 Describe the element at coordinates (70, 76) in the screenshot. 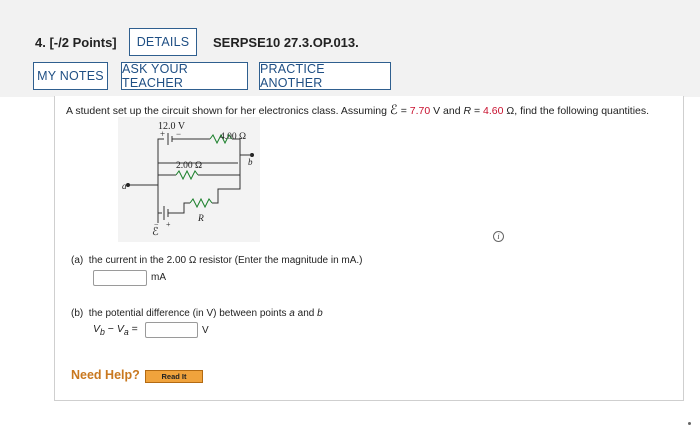

I see `my-notes-button: MY NOTES` at that location.